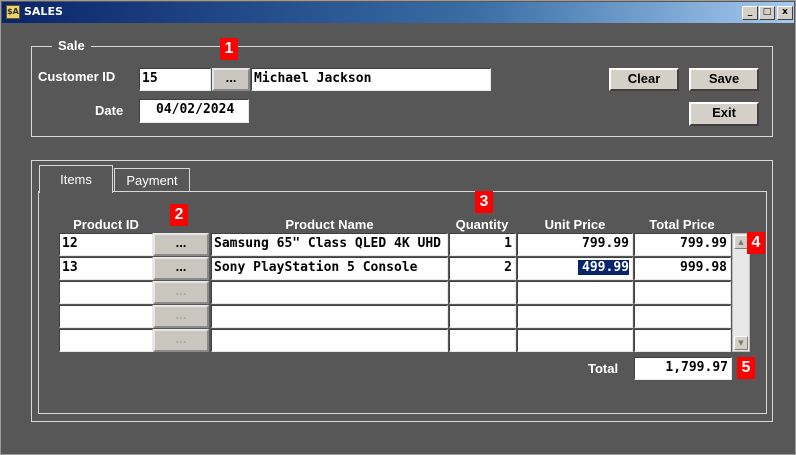  I want to click on date-label: Date, so click(109, 110).